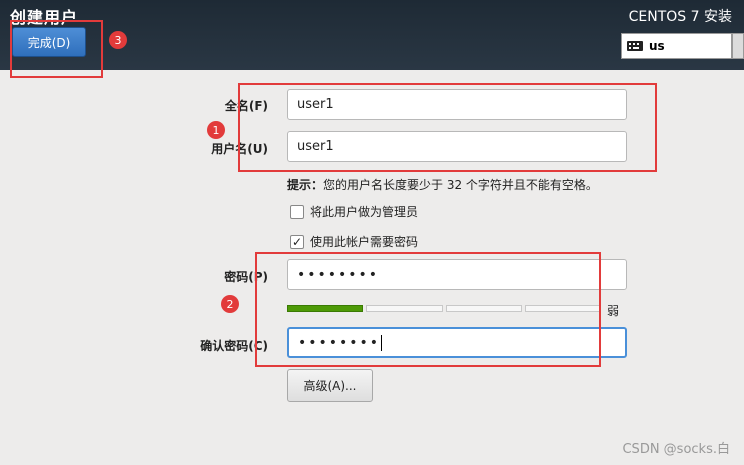  What do you see at coordinates (613, 311) in the screenshot?
I see `password-strength-label: 弱` at bounding box center [613, 311].